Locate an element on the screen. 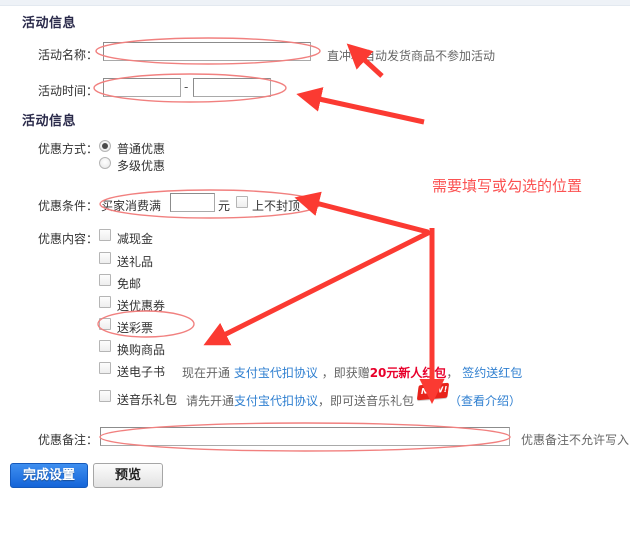 This screenshot has width=630, height=537. ebook-note-part3: ， is located at coordinates (452, 373).